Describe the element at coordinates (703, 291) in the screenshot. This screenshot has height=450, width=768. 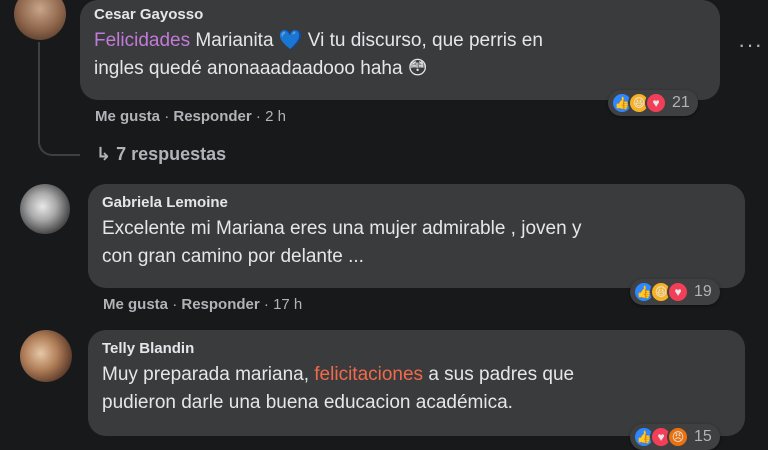
I see `reaction-count: 19` at that location.